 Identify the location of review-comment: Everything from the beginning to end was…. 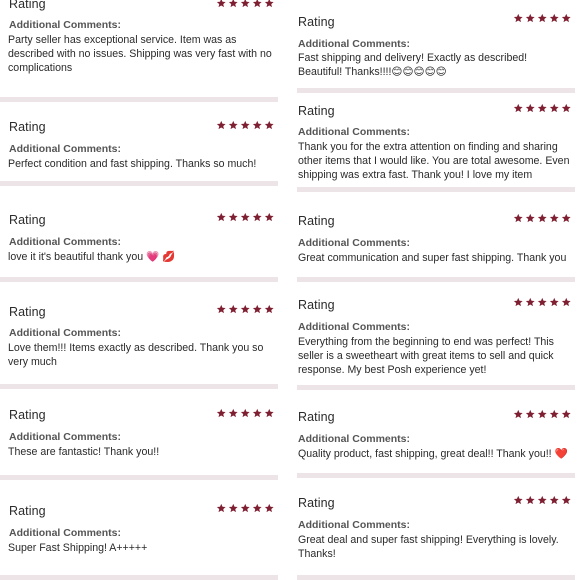
(426, 356).